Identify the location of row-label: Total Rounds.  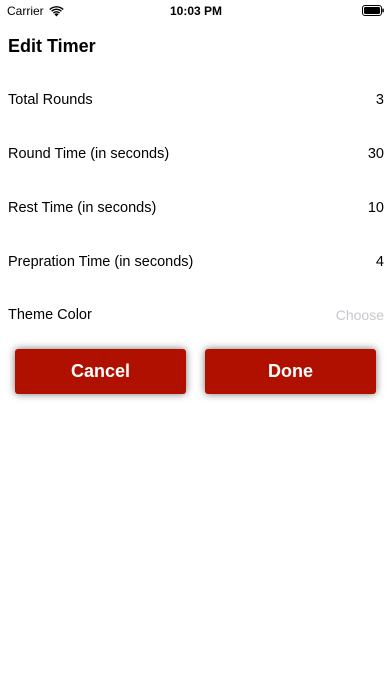
(50, 100).